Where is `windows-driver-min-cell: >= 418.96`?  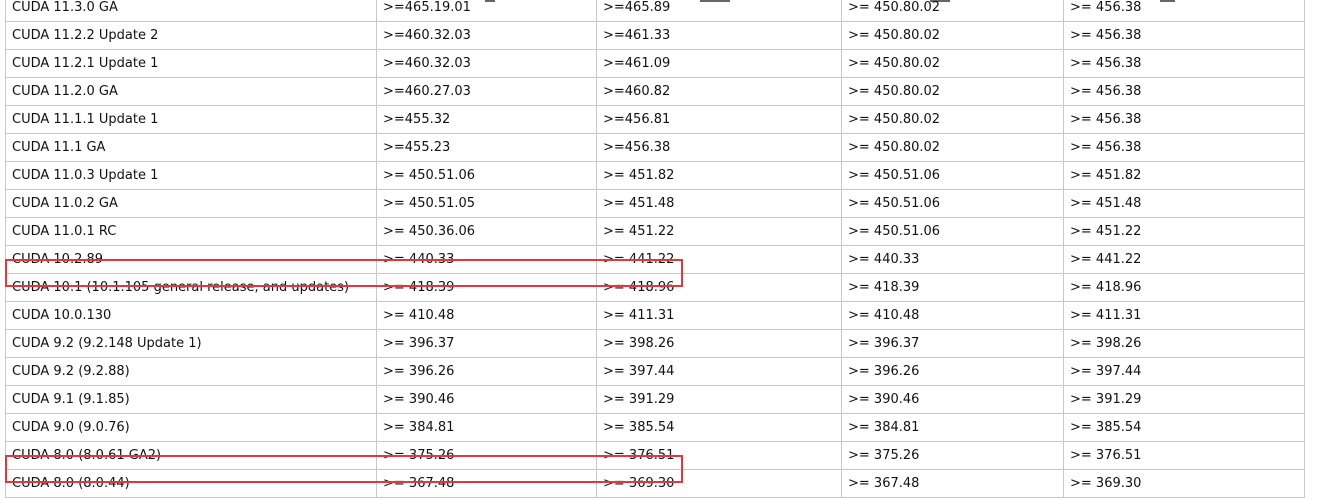 windows-driver-min-cell: >= 418.96 is located at coordinates (719, 287).